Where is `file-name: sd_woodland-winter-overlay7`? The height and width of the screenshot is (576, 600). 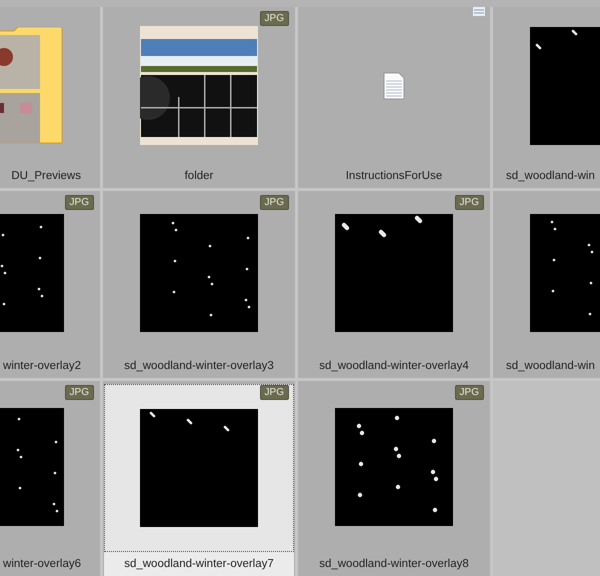
file-name: sd_woodland-winter-overlay7 is located at coordinates (199, 564).